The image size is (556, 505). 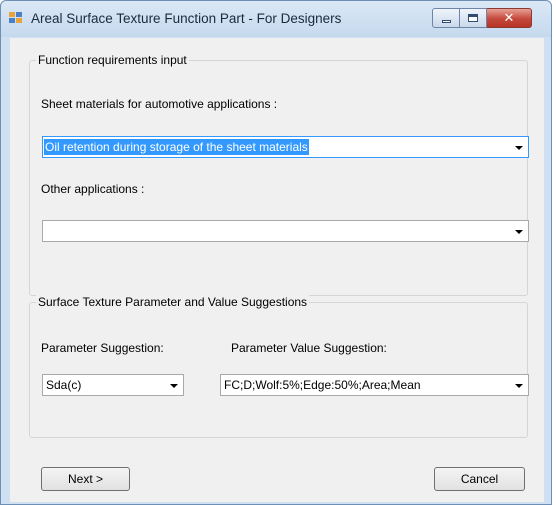 What do you see at coordinates (446, 18) in the screenshot?
I see `minimize-button` at bounding box center [446, 18].